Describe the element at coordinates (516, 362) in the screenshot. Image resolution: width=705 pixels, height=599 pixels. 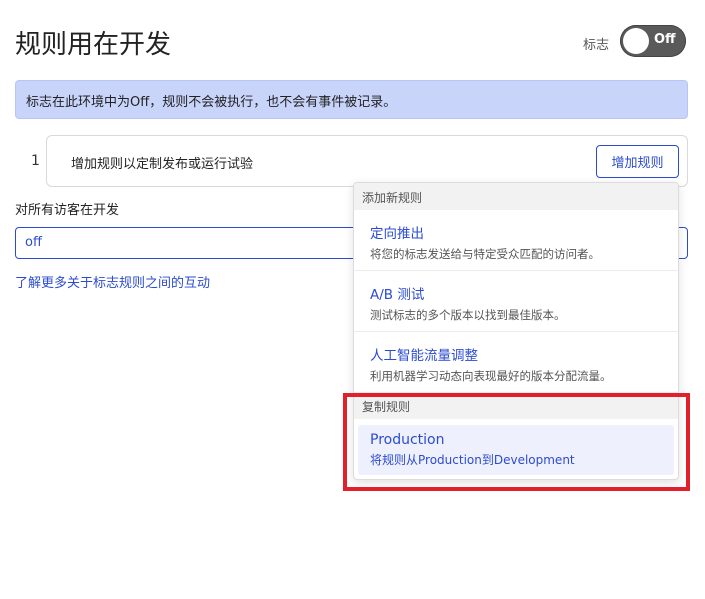
I see `menu-item-ai-traffic: 人工智能流量调整 利用机器学习动态向表现最好的版本分配流量。` at that location.